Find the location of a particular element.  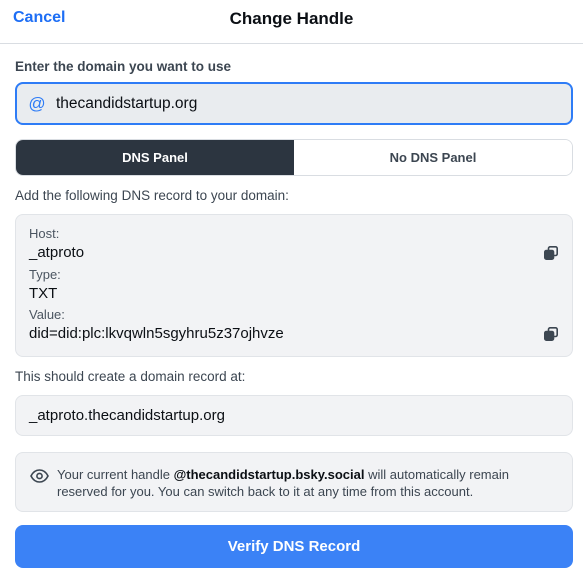

tab-no-dns-panel: No DNS Panel is located at coordinates (433, 157).